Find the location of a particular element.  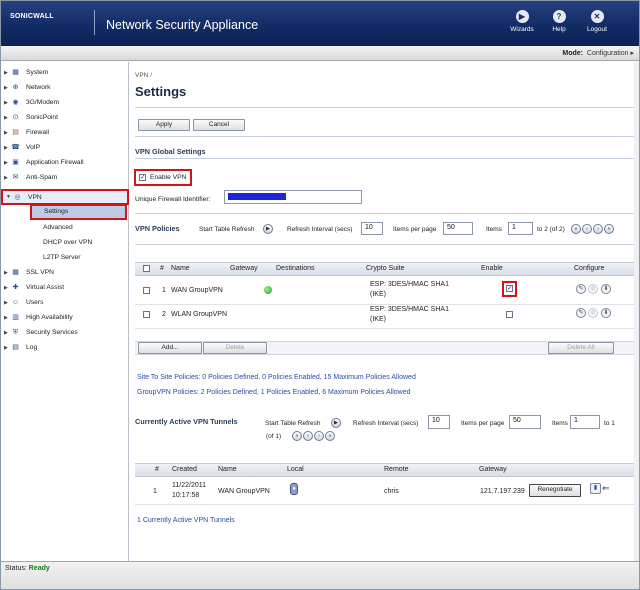

start-table-refresh-label: Start Table Refresh is located at coordinates (227, 229).